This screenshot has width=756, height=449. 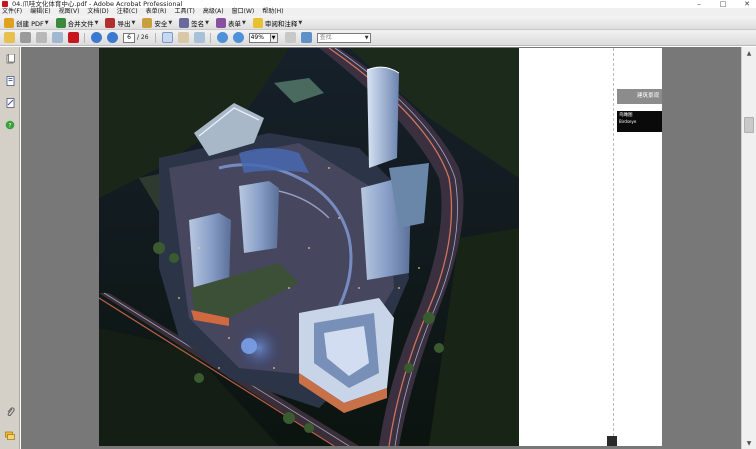 I want to click on help-icon: ?, so click(x=10, y=125).